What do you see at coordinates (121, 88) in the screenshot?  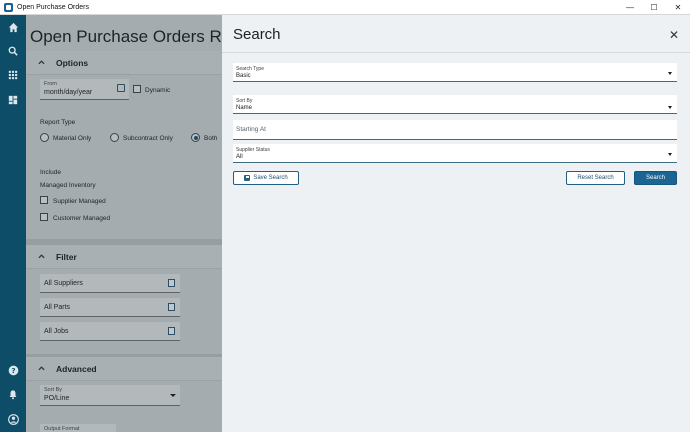 I see `calendar-icon` at bounding box center [121, 88].